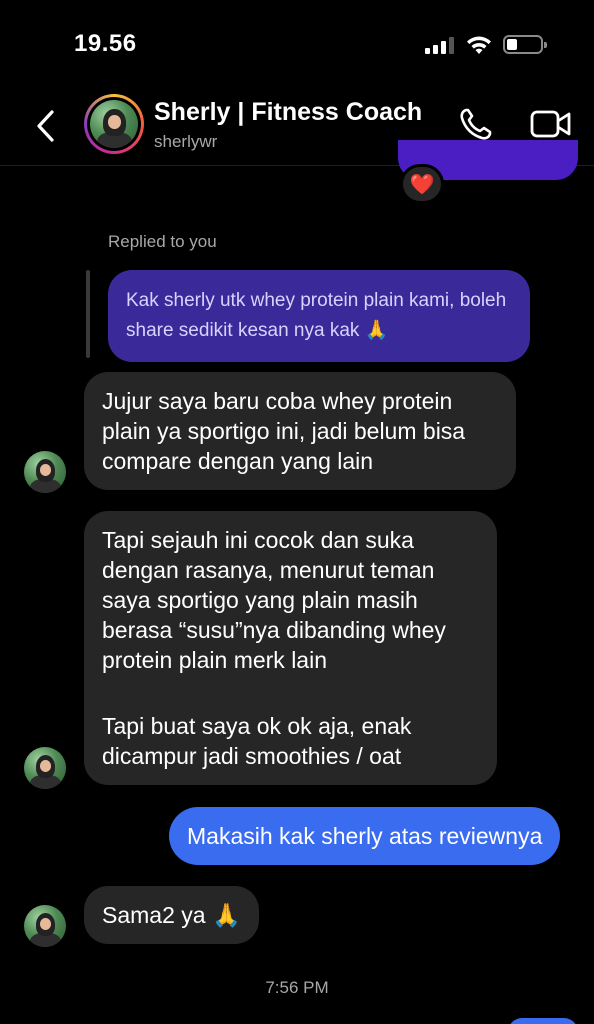 The height and width of the screenshot is (1024, 594). Describe the element at coordinates (422, 184) in the screenshot. I see `heart-reaction-icon: ❤️` at that location.